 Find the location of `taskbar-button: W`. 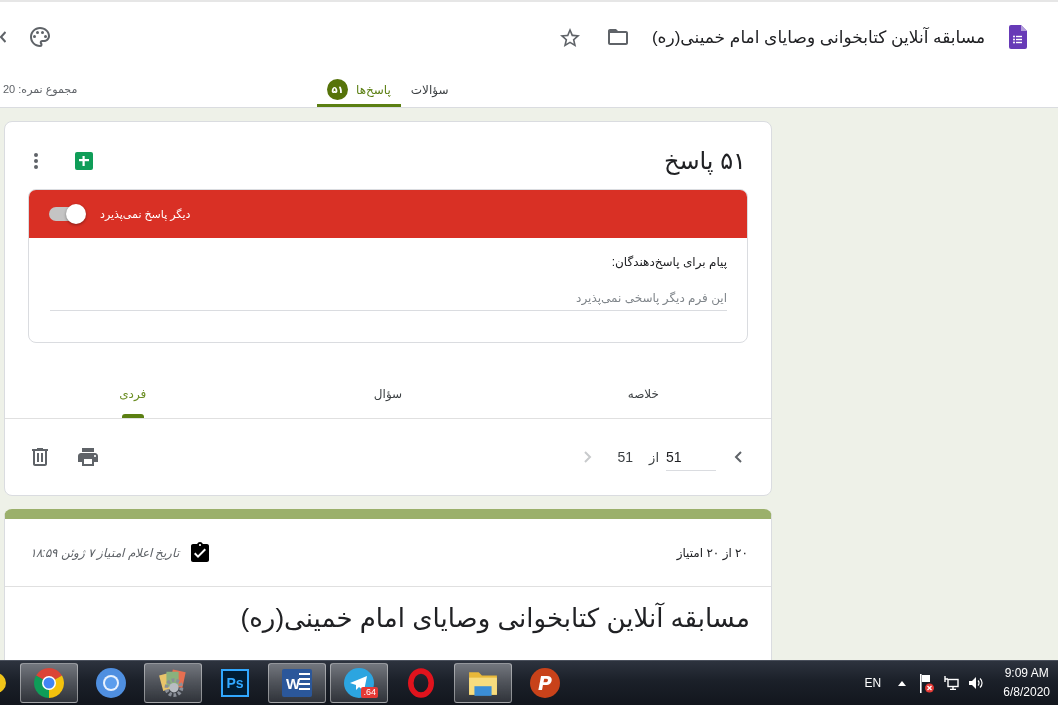

taskbar-button: W is located at coordinates (297, 683).